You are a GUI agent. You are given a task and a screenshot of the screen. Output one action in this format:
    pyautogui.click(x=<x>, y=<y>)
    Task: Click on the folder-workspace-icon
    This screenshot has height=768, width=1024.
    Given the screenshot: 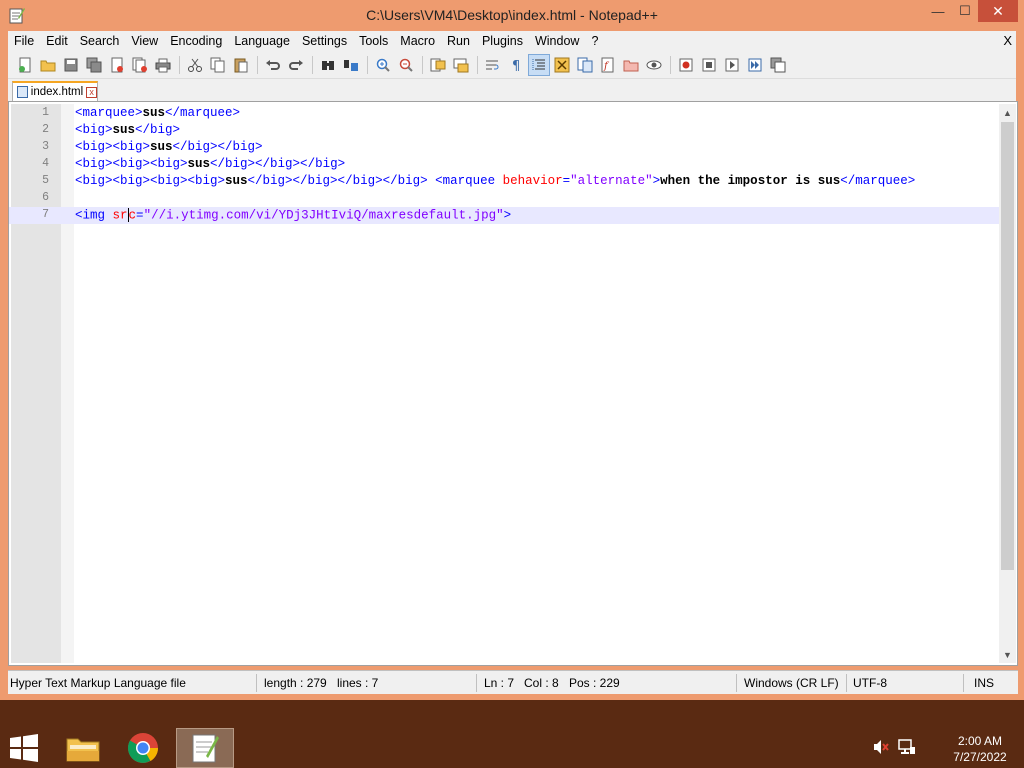 What is the action you would take?
    pyautogui.click(x=631, y=65)
    